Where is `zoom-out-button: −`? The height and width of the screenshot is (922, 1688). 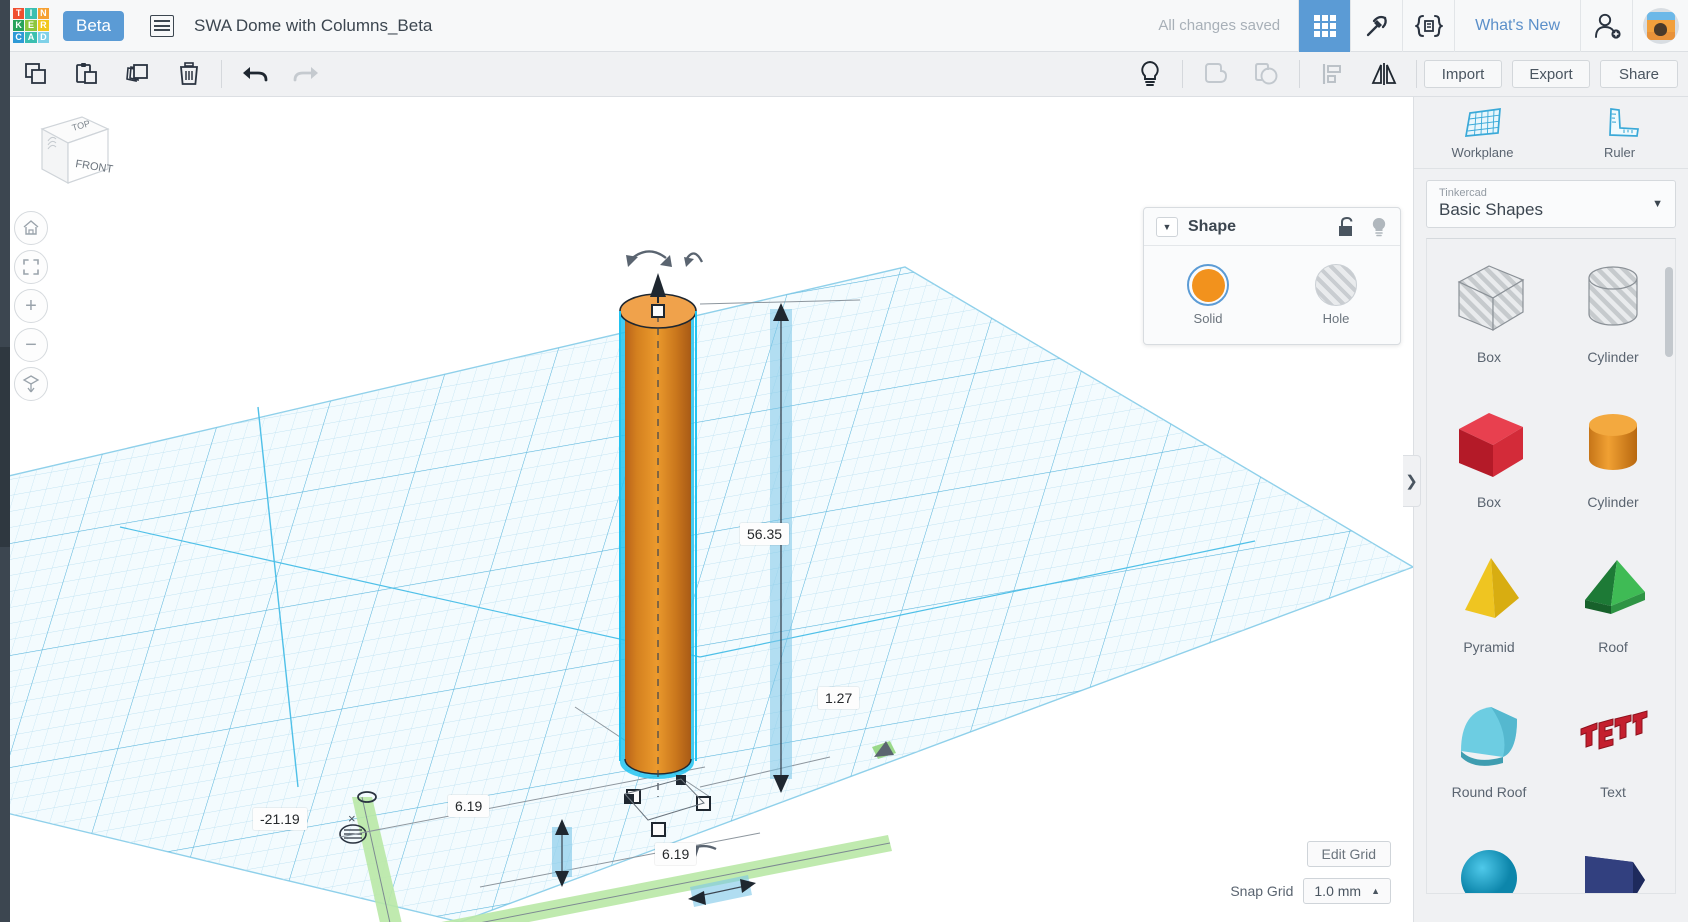 zoom-out-button: − is located at coordinates (31, 345).